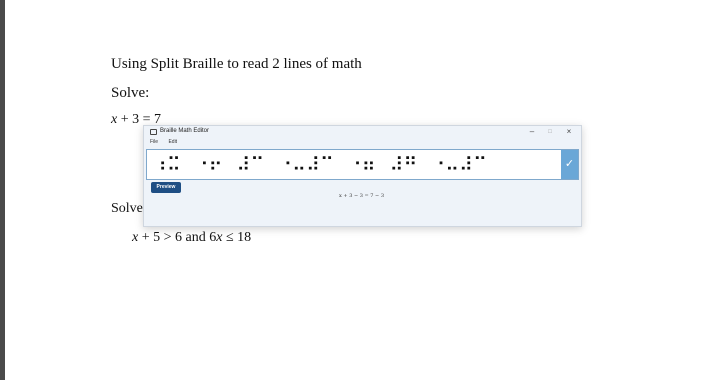  Describe the element at coordinates (166, 187) in the screenshot. I see `preview-button: Preview` at that location.